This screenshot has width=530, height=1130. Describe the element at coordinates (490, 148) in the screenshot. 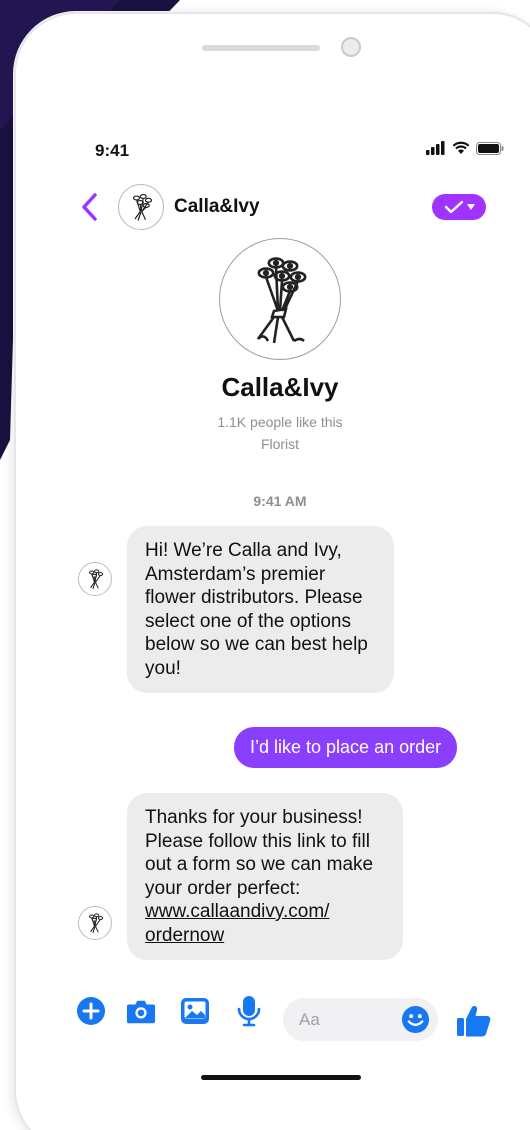

I see `battery-icon` at that location.